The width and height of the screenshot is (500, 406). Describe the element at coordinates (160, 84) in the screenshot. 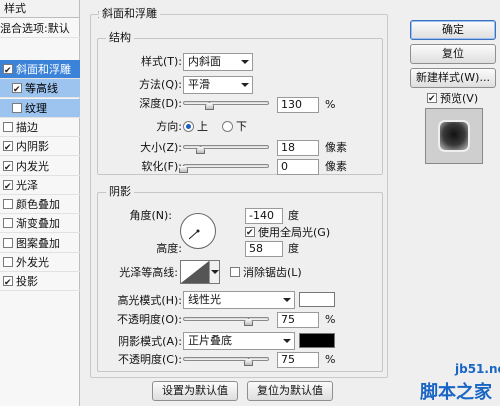

I see `technique-label: 方法(Q):` at that location.